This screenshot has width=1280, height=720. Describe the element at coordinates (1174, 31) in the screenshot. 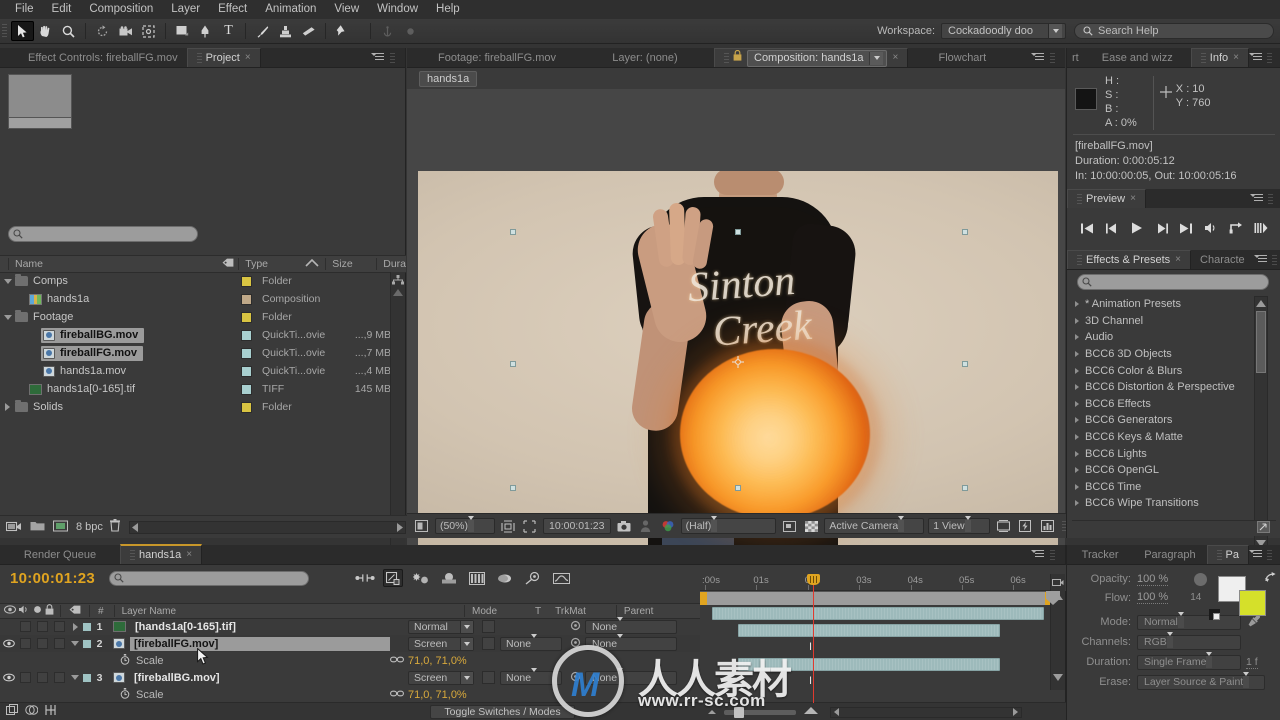

I see `search-help-input: Search Help` at that location.